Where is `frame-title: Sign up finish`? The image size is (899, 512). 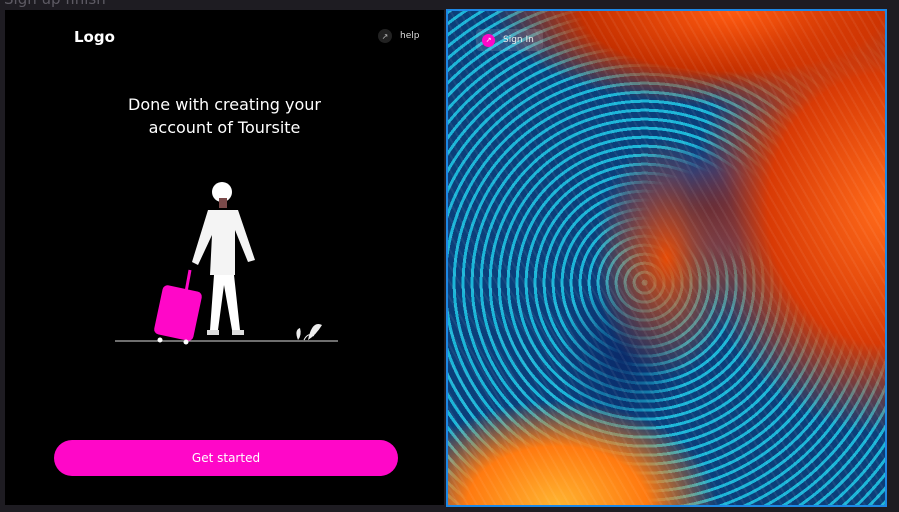 frame-title: Sign up finish is located at coordinates (55, 4).